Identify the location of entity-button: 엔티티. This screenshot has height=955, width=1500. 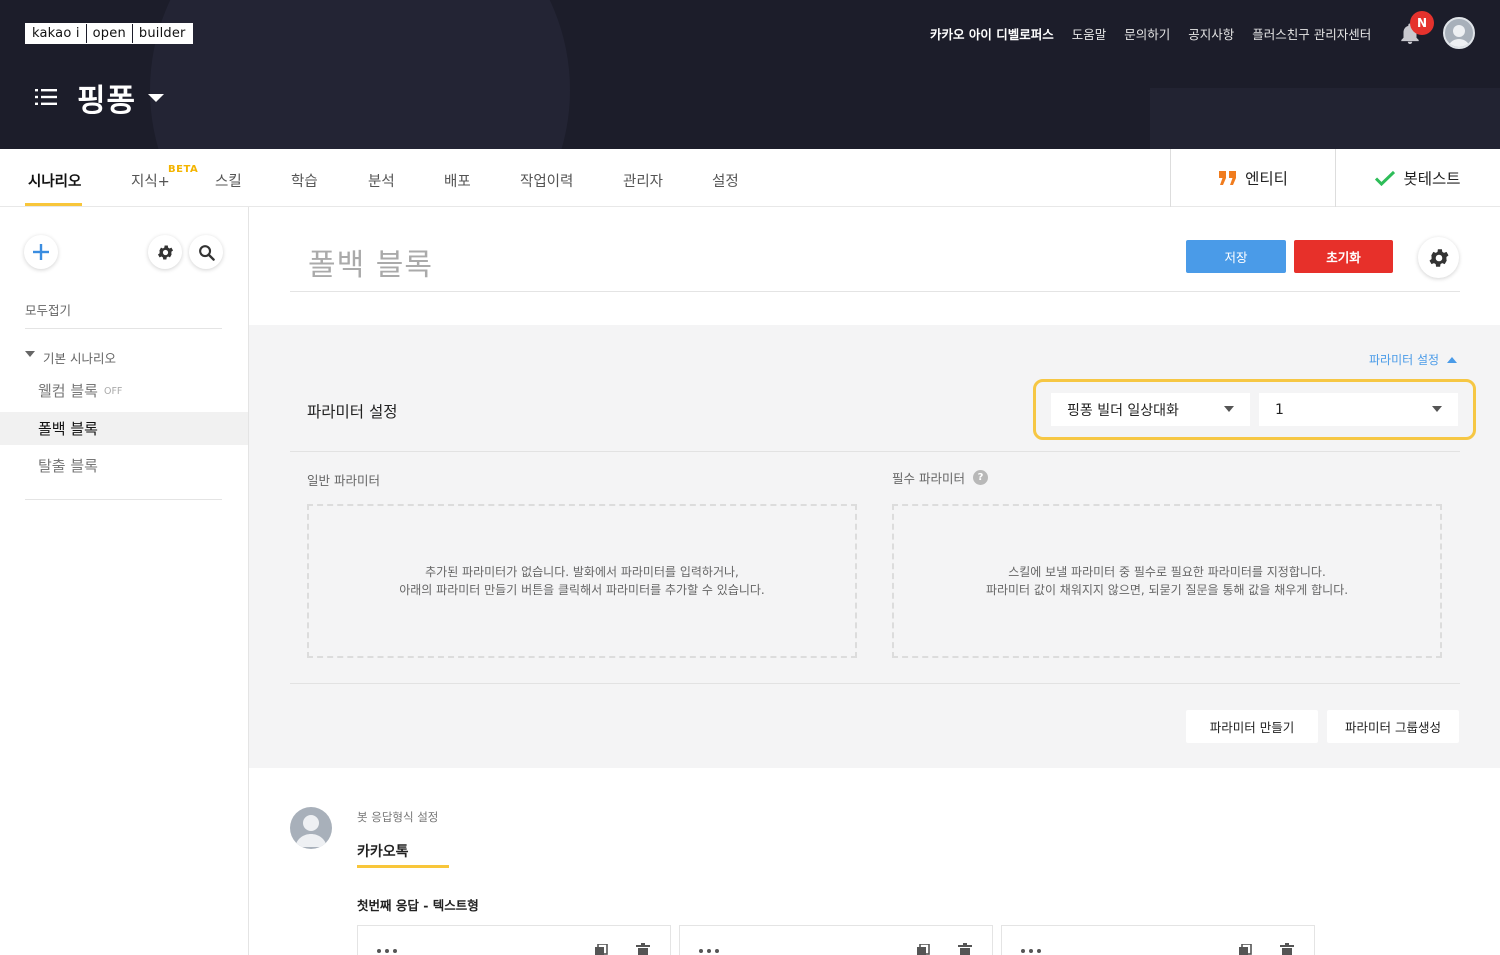
(1253, 178).